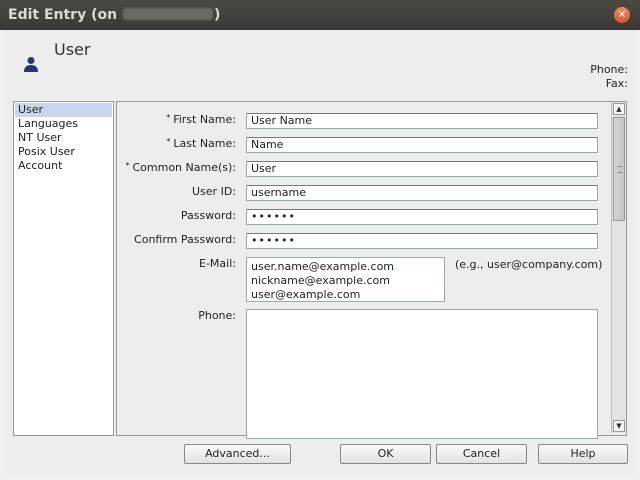 The width and height of the screenshot is (640, 480). What do you see at coordinates (31, 64) in the screenshot?
I see `user-icon` at bounding box center [31, 64].